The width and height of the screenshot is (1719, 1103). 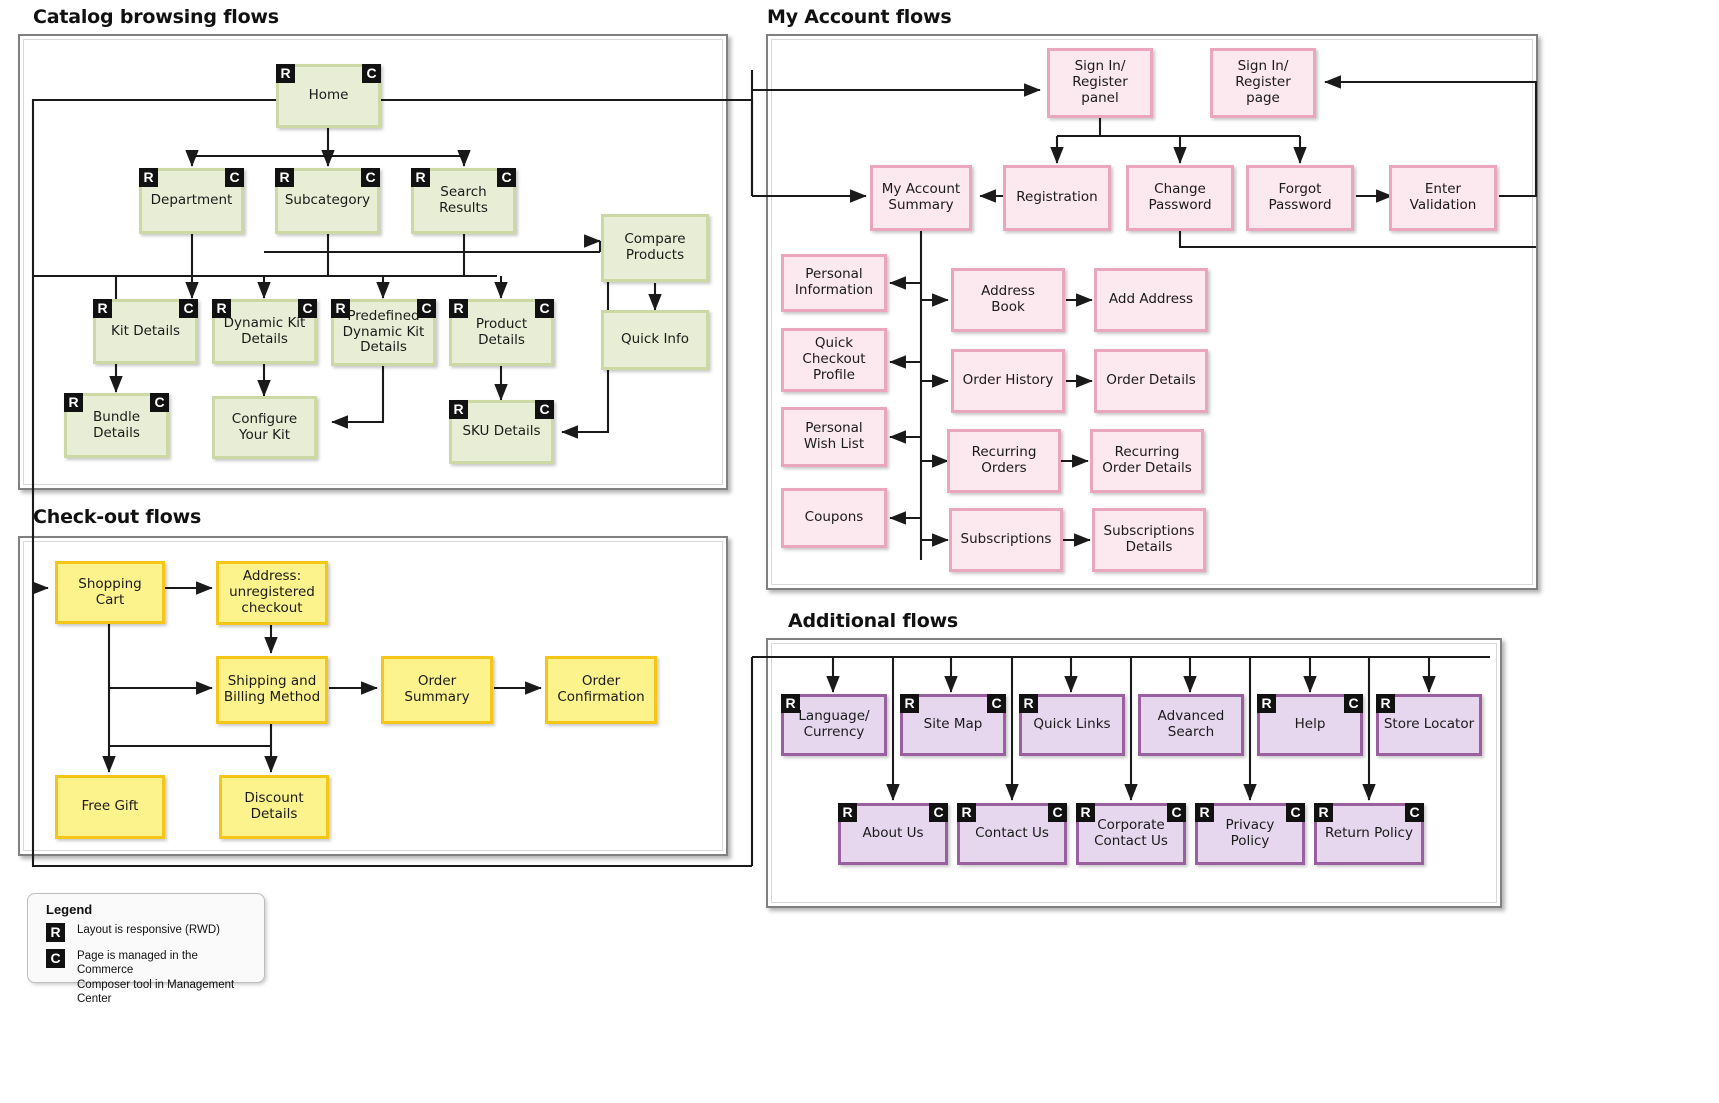 I want to click on node-home: R C Home, so click(x=328, y=96).